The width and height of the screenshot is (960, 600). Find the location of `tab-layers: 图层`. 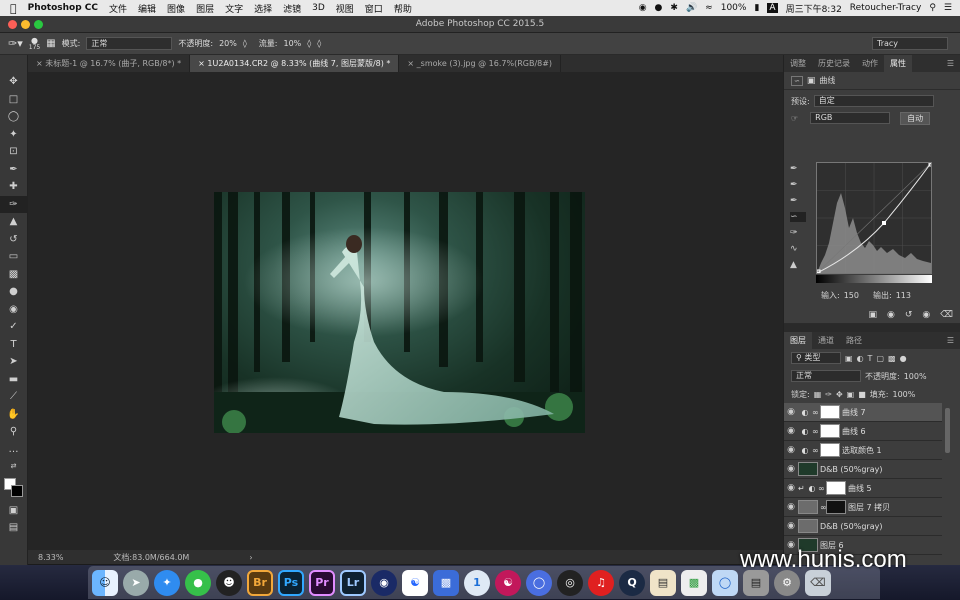

tab-layers: 图层 is located at coordinates (798, 340).